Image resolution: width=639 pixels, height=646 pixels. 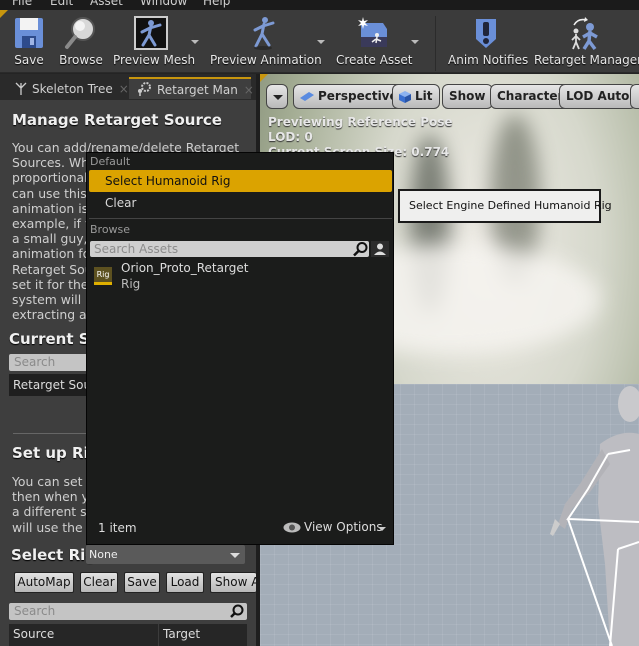 I want to click on menu-asset: Asset, so click(x=106, y=4).